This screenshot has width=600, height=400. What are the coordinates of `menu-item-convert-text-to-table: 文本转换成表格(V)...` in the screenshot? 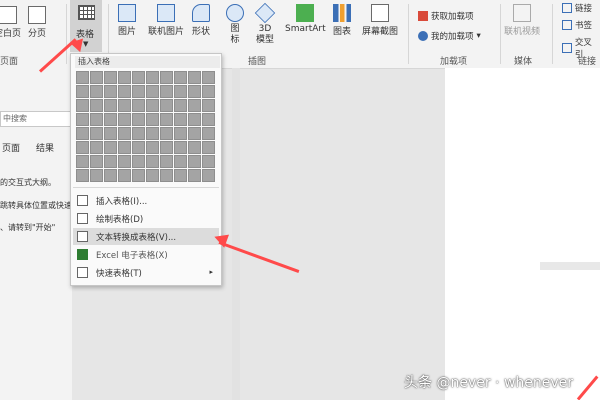 It's located at (146, 236).